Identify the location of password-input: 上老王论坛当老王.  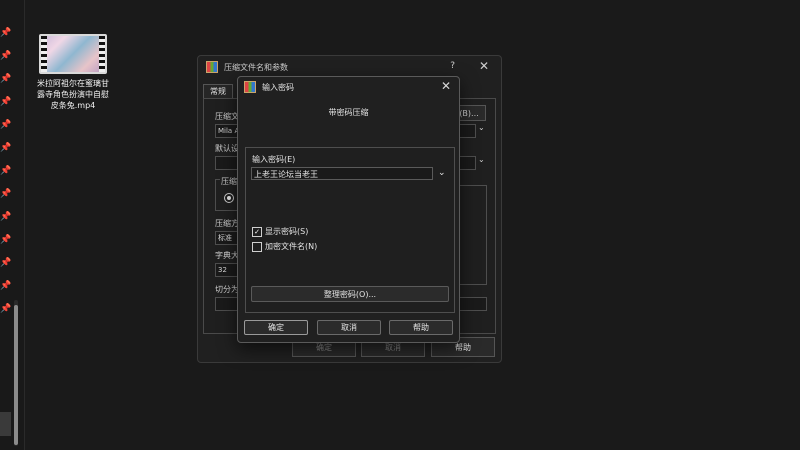
(342, 173).